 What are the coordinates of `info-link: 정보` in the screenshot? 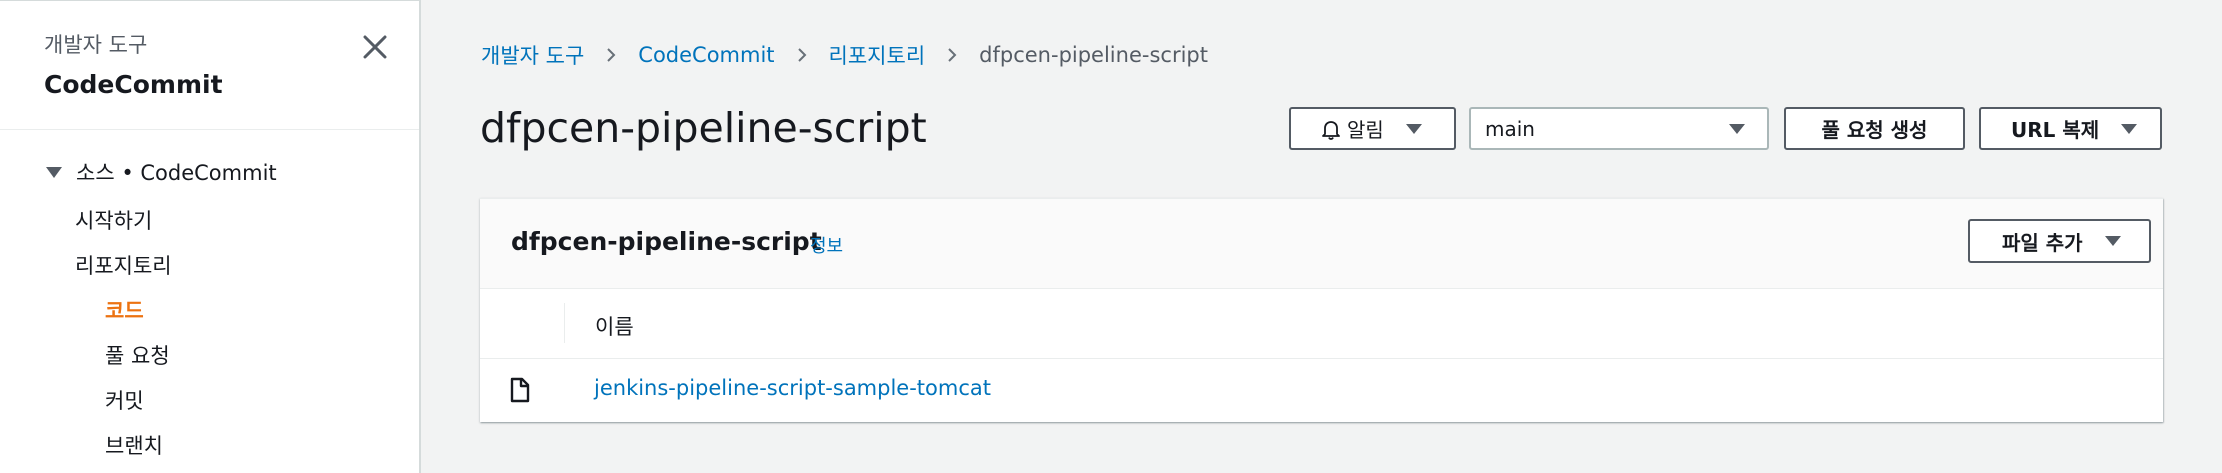 It's located at (826, 245).